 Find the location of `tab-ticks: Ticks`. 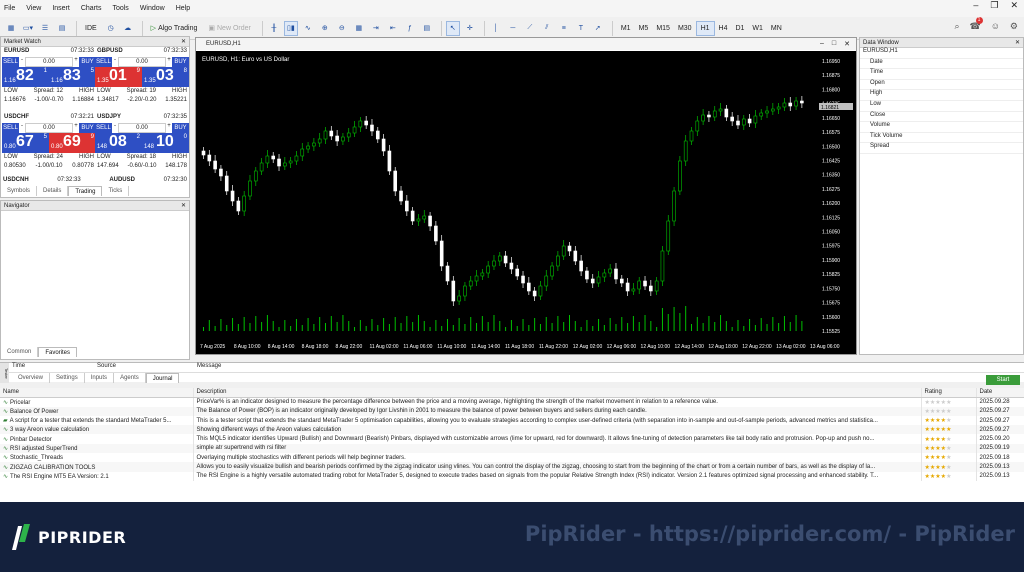

tab-ticks: Ticks is located at coordinates (116, 191).